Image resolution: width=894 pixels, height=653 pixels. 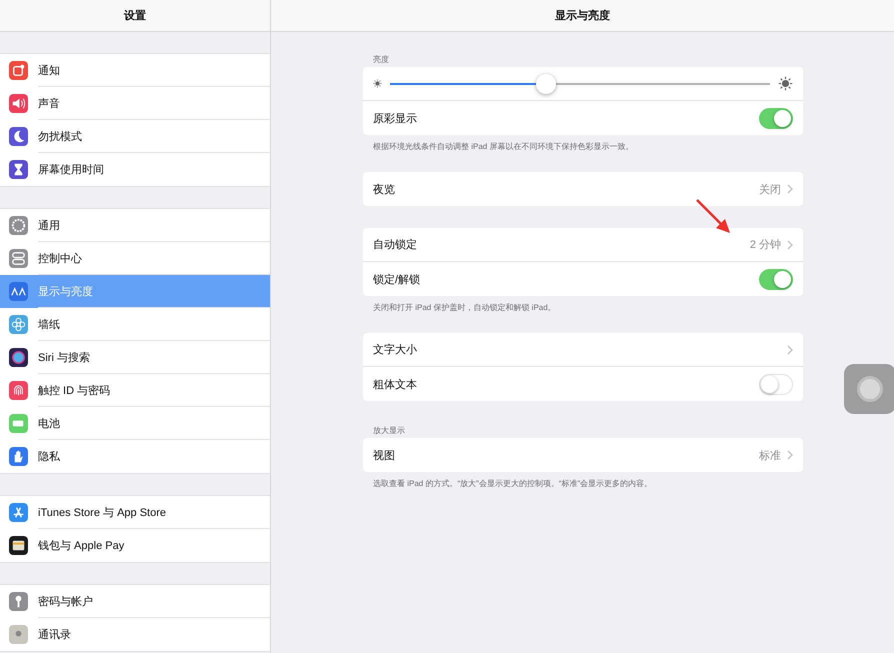 I want to click on sidebar-item-label: 屏幕使用时间, so click(x=71, y=170).